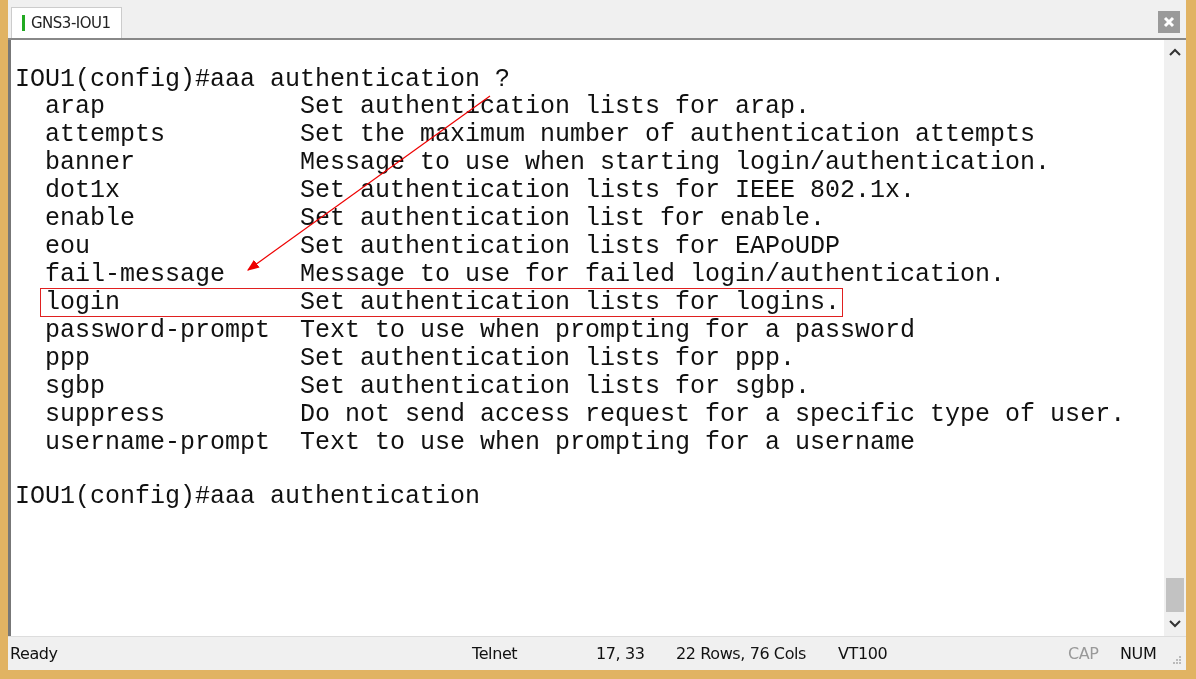 This screenshot has height=679, width=1196. What do you see at coordinates (863, 653) in the screenshot?
I see `status-emulation: VT100` at bounding box center [863, 653].